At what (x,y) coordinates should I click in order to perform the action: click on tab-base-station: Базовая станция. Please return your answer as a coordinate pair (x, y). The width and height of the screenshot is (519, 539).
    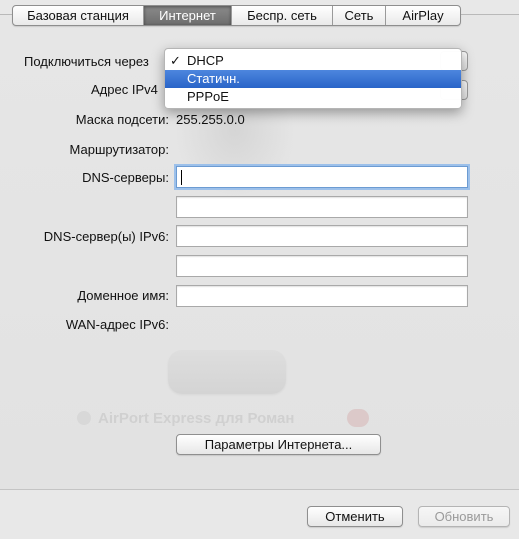
    Looking at the image, I should click on (78, 15).